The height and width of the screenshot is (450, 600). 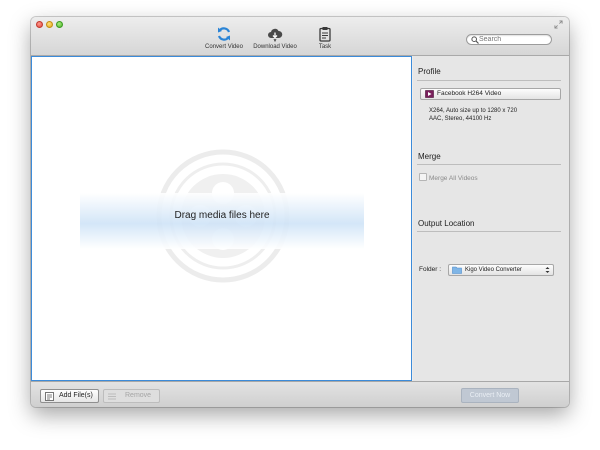 I want to click on folder-select: Kigo Video Converter, so click(x=501, y=270).